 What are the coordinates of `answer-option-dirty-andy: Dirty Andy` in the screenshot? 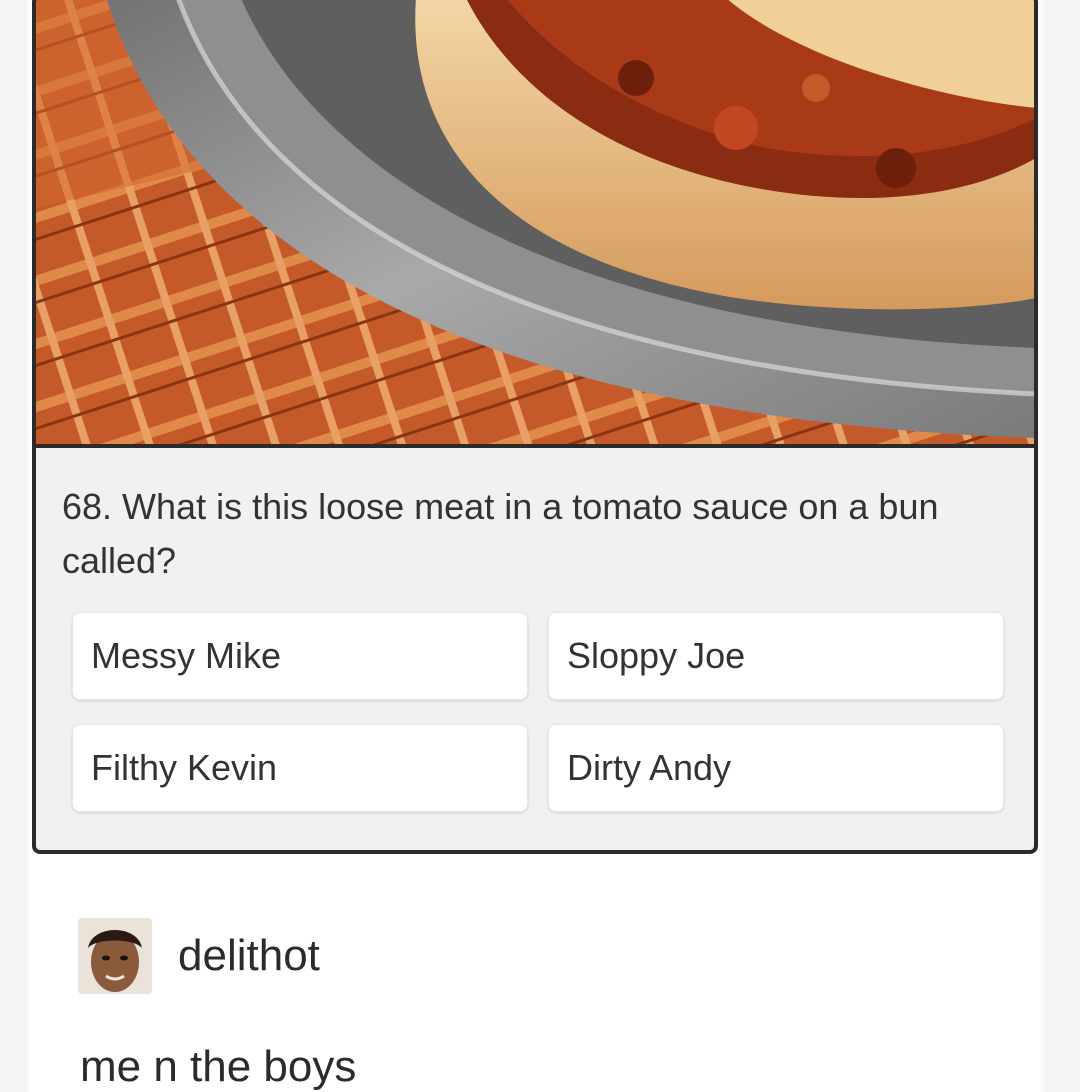 It's located at (776, 768).